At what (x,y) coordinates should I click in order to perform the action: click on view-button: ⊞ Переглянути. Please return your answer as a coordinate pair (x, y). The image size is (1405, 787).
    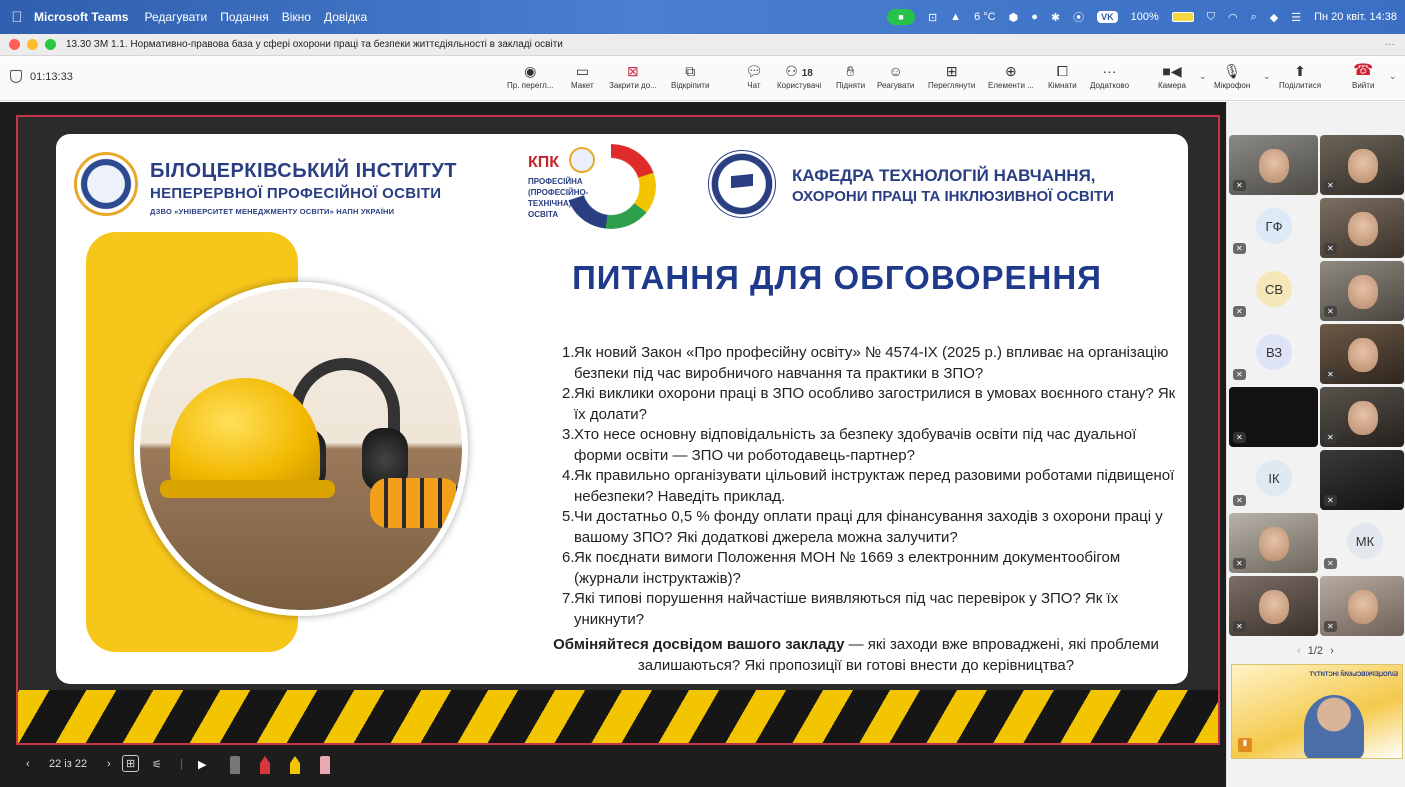
    Looking at the image, I should click on (951, 75).